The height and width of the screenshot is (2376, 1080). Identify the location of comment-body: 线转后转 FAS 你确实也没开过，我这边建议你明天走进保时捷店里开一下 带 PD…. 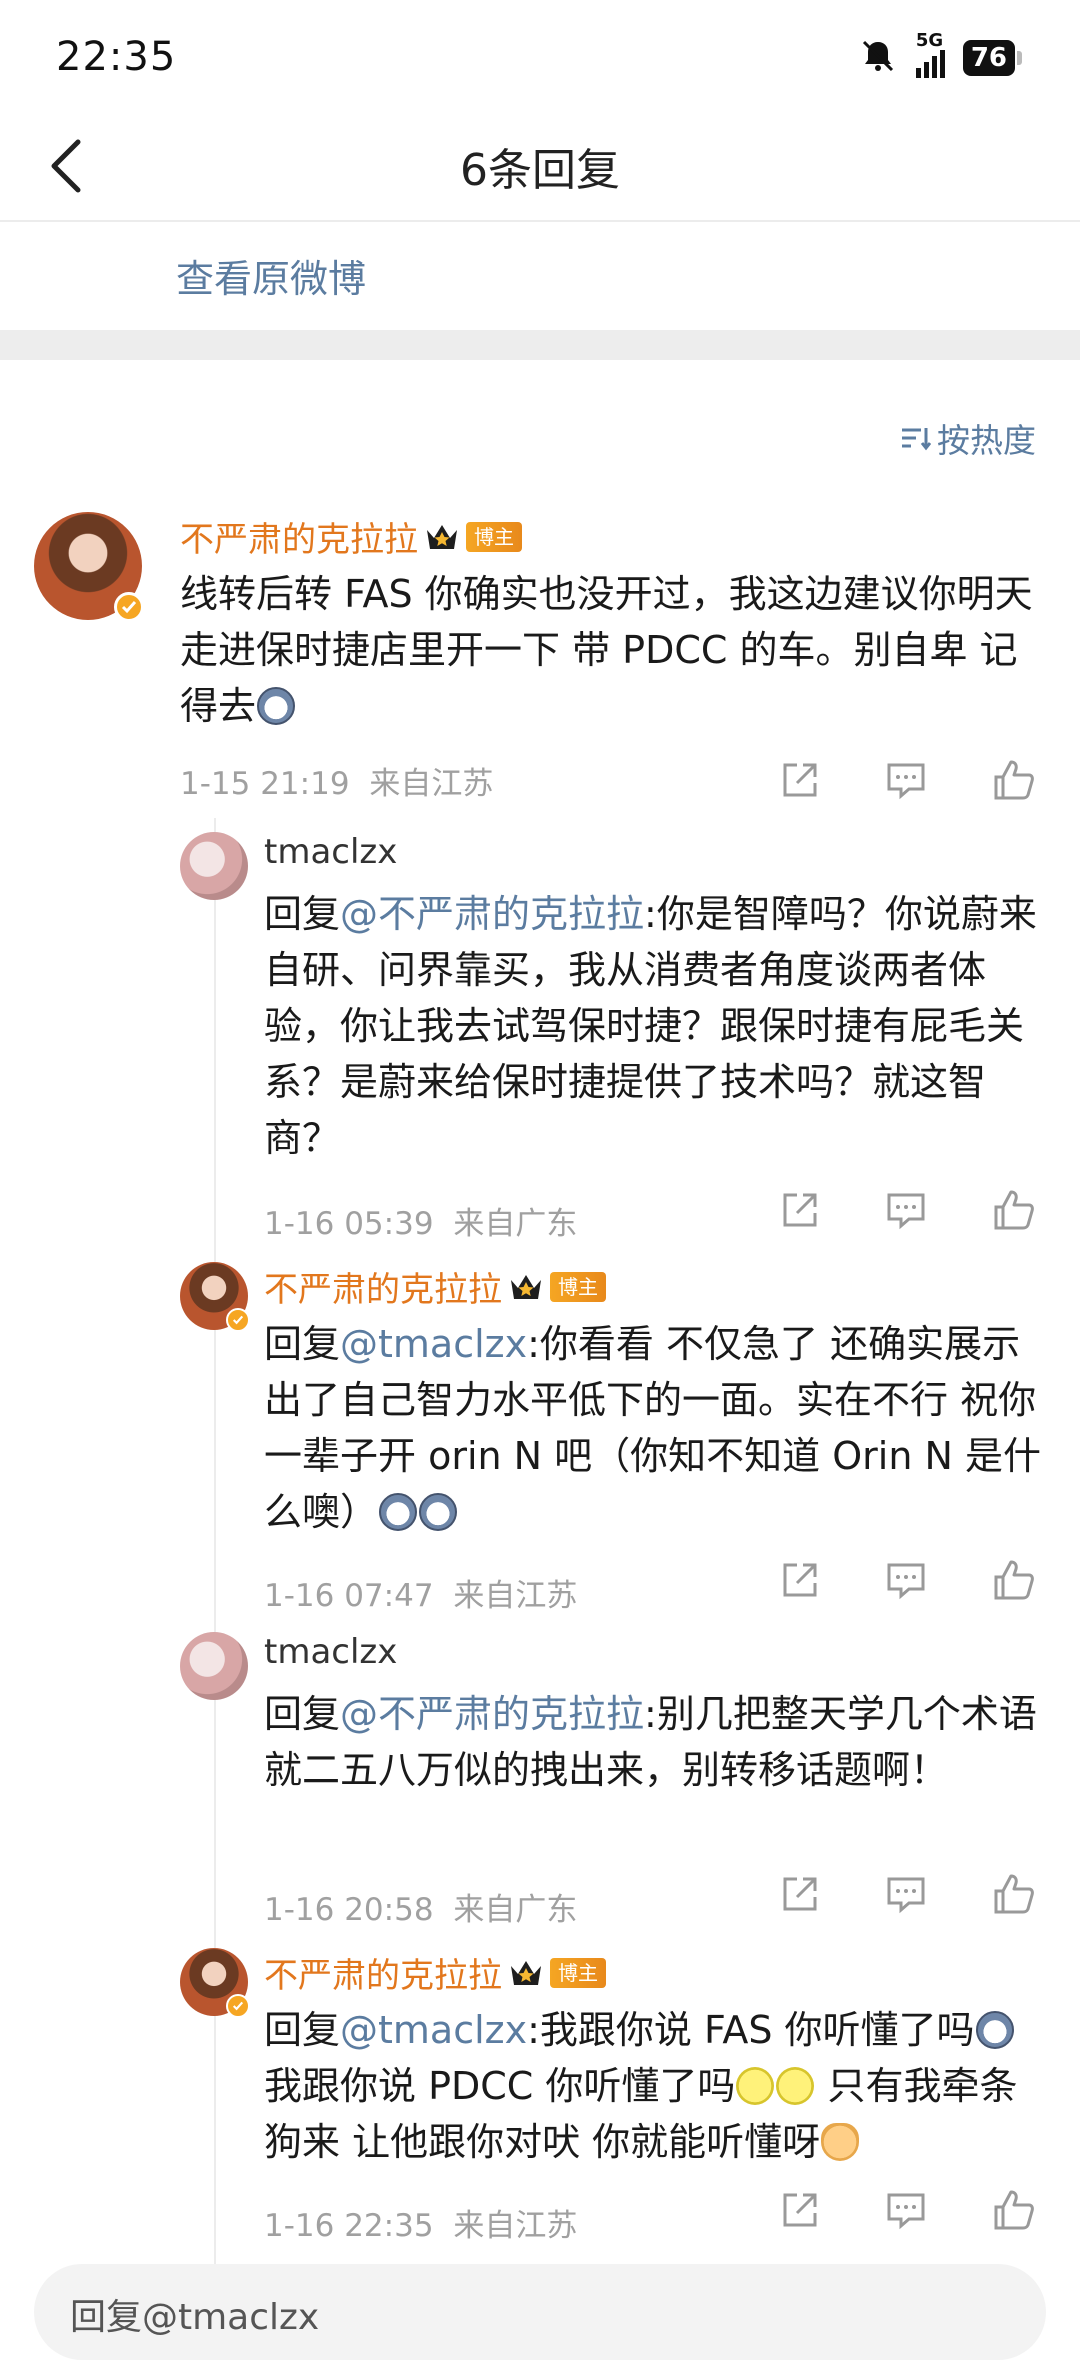
(606, 650).